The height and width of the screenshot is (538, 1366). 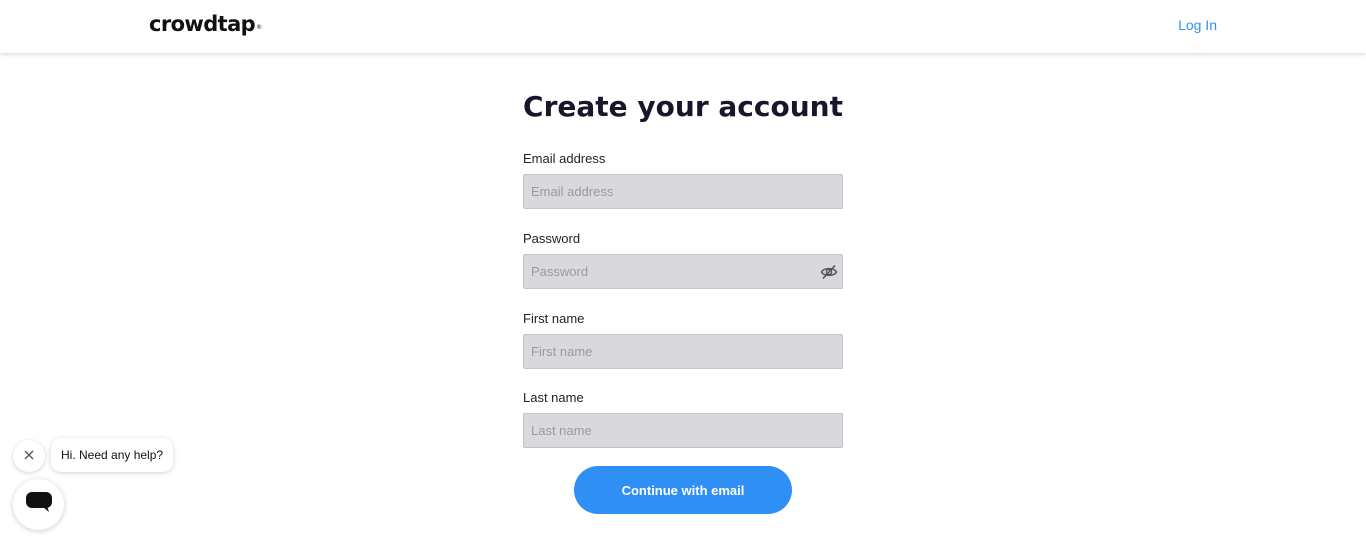 What do you see at coordinates (553, 397) in the screenshot?
I see `last-name-label: Last name` at bounding box center [553, 397].